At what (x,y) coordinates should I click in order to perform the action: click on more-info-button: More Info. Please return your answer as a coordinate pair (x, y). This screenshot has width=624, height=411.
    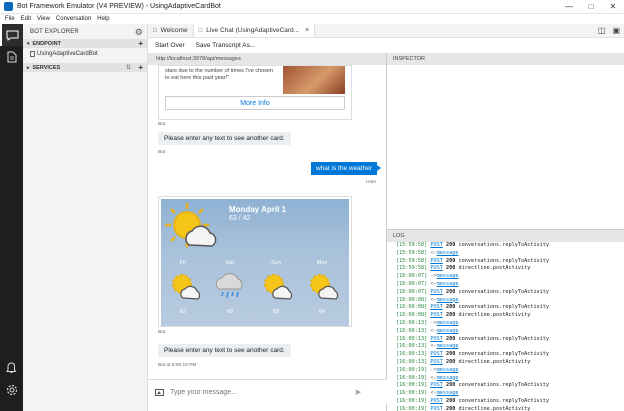
    Looking at the image, I should click on (255, 103).